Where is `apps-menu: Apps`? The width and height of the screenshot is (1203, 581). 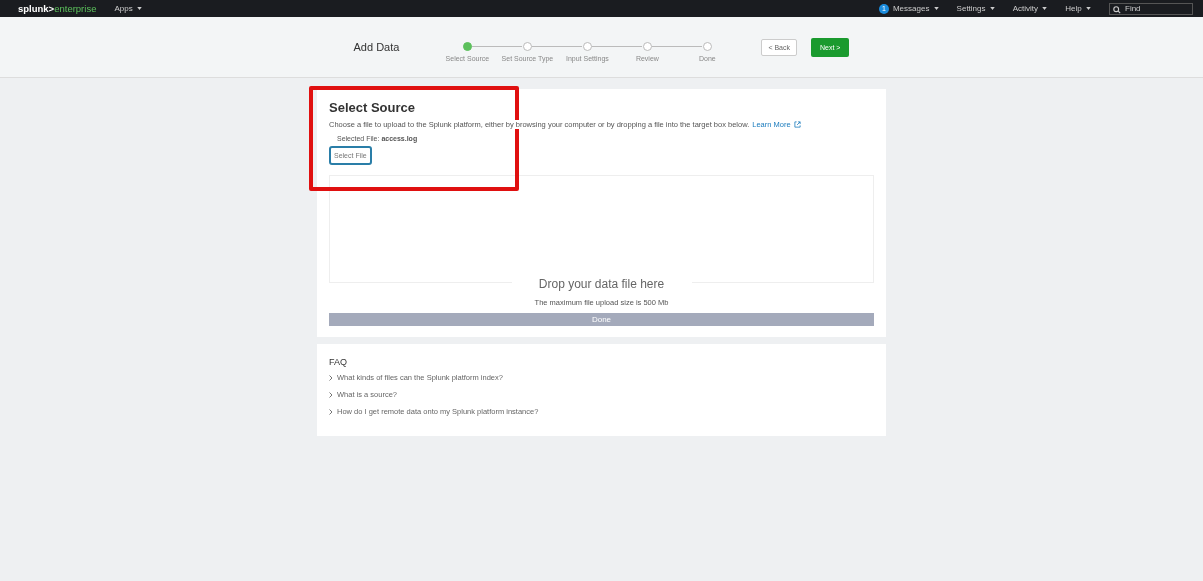 apps-menu: Apps is located at coordinates (128, 8).